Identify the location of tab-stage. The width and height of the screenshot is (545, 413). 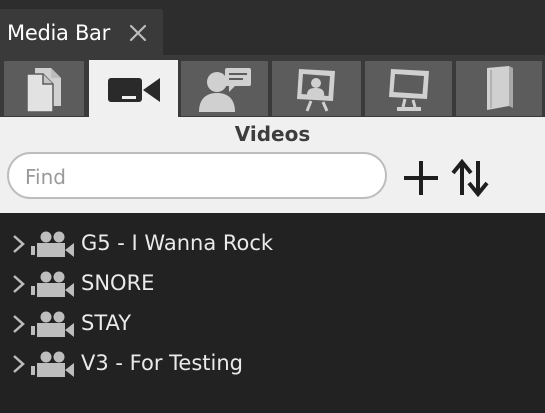
(316, 88).